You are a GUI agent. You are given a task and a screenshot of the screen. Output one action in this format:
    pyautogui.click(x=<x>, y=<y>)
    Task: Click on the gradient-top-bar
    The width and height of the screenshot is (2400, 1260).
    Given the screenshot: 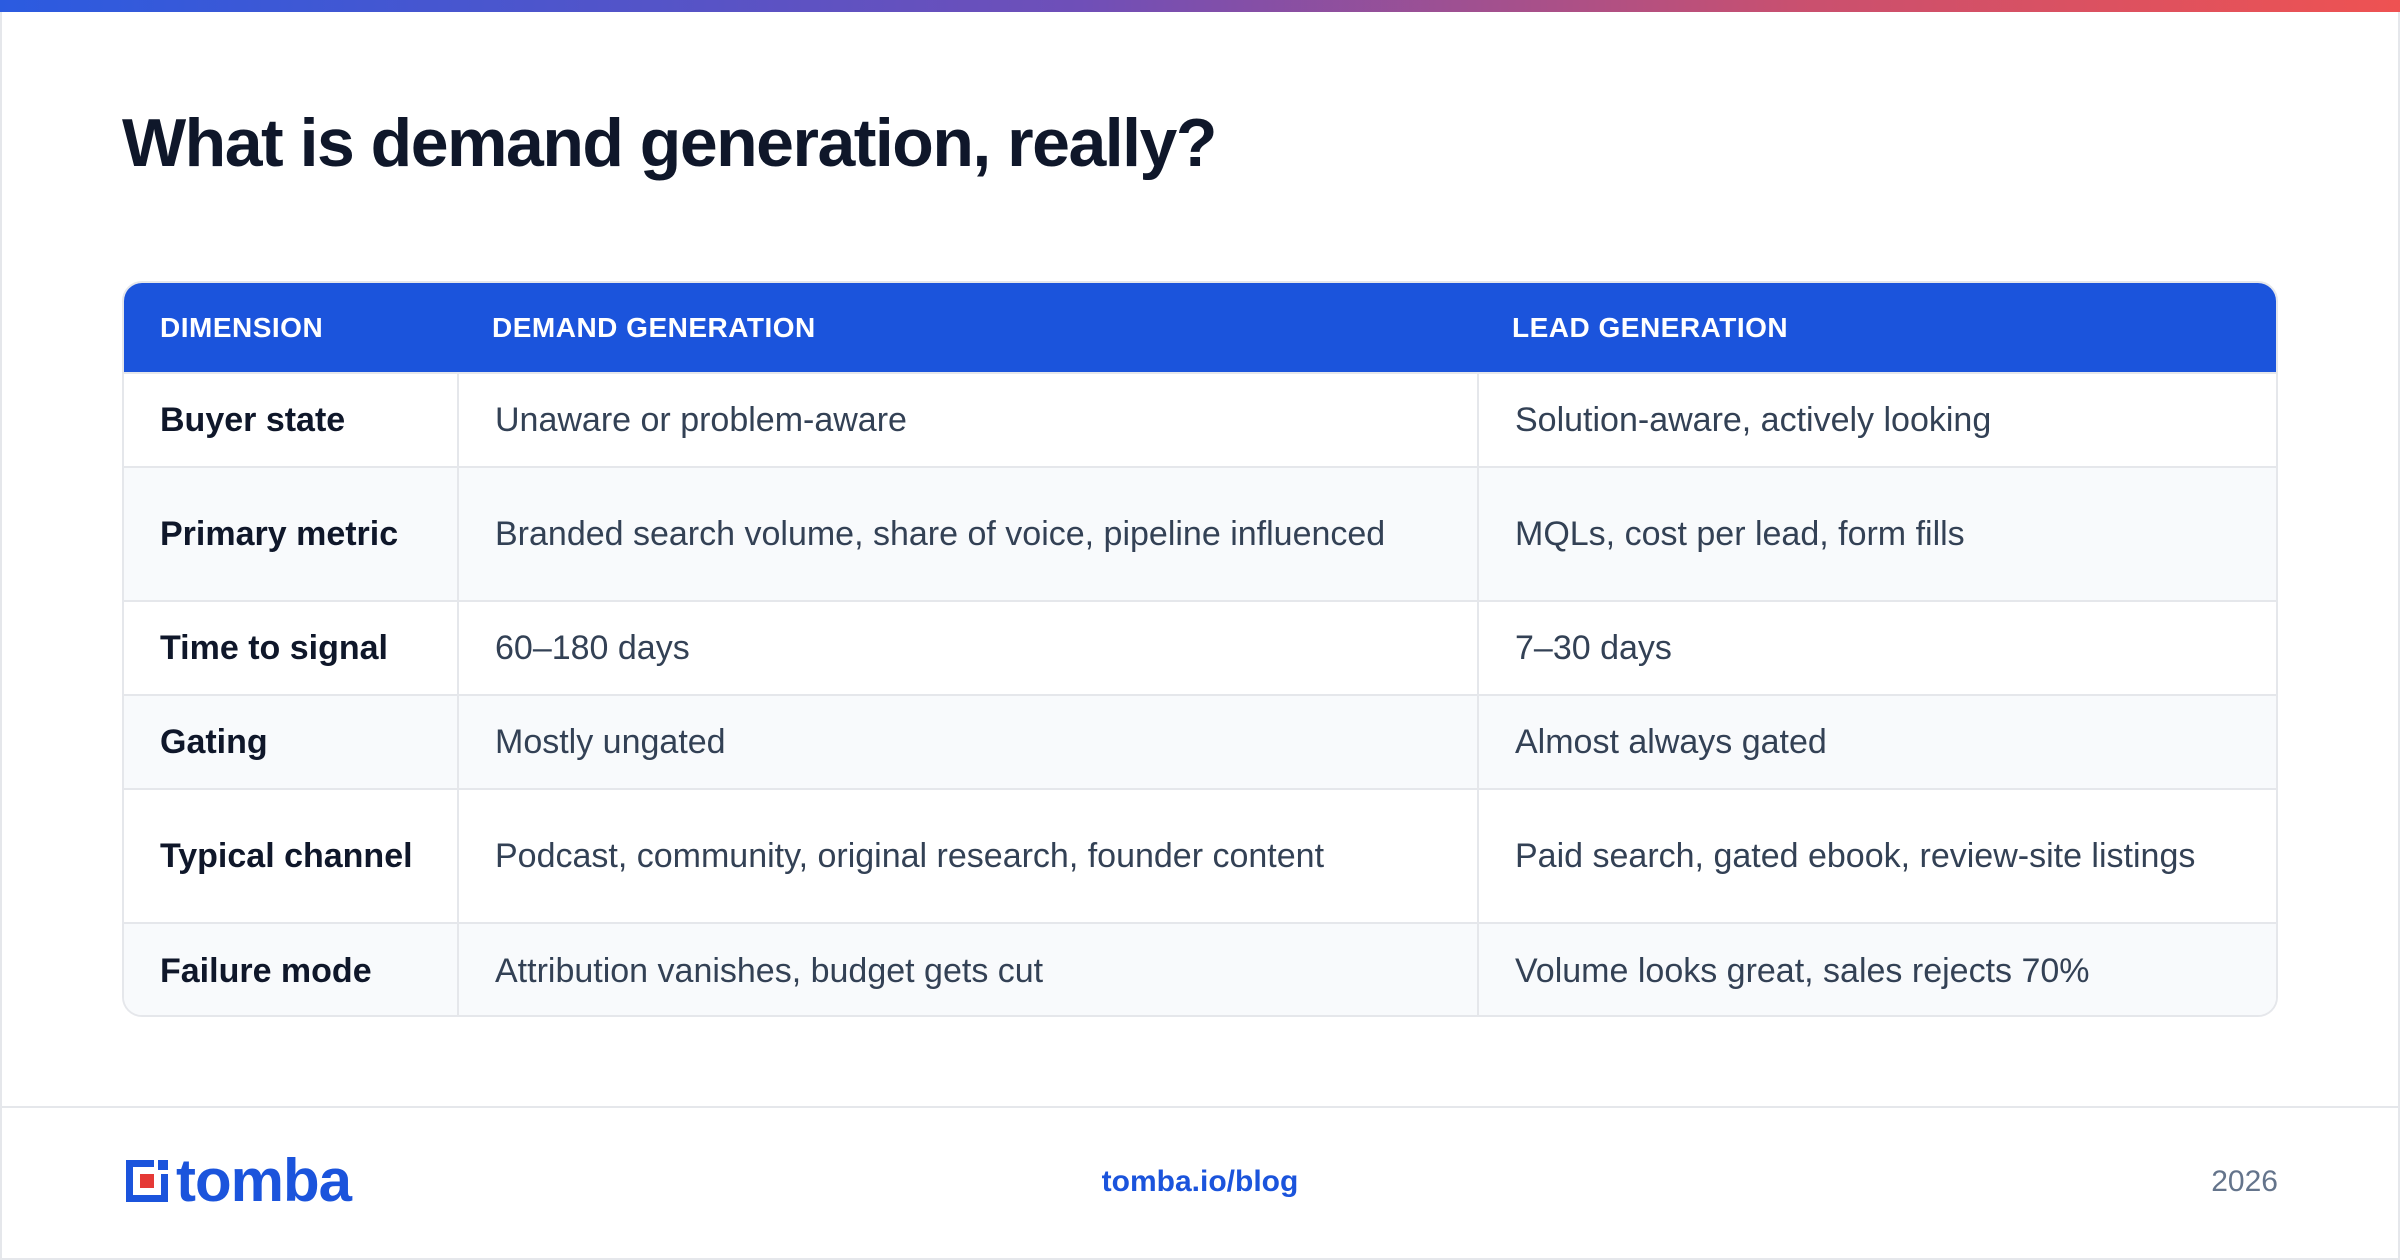 What is the action you would take?
    pyautogui.click(x=1200, y=6)
    